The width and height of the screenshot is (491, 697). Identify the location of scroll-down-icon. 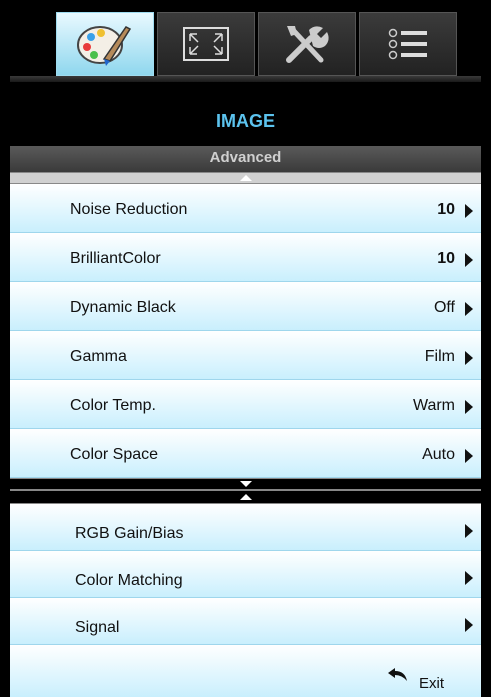
(245, 484).